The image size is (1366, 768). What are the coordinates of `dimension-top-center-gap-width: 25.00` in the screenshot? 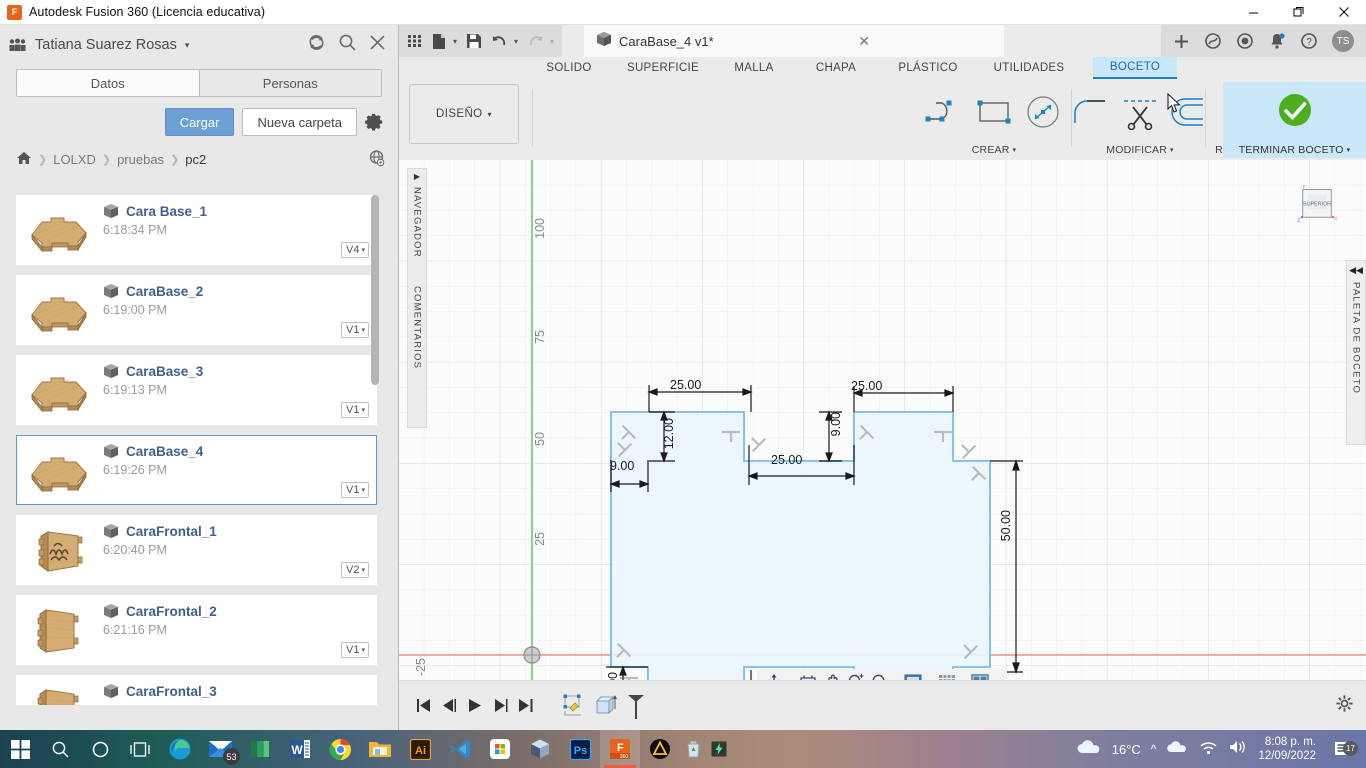 It's located at (786, 460).